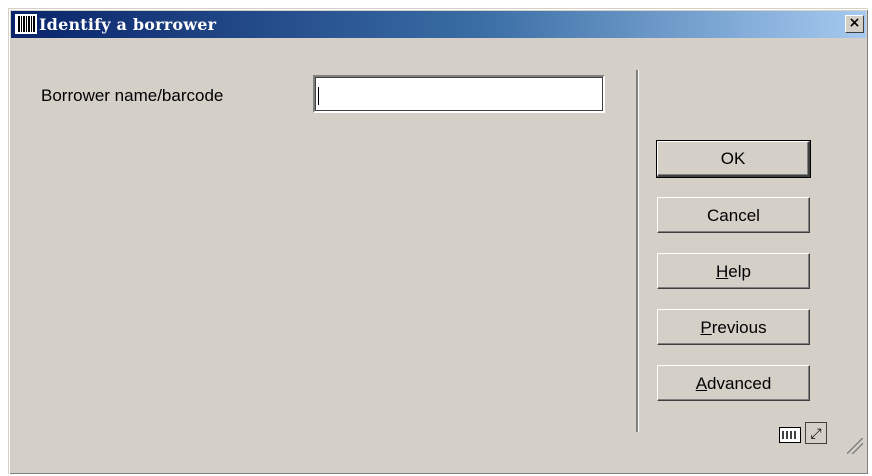  What do you see at coordinates (790, 435) in the screenshot?
I see `keyboard-icon` at bounding box center [790, 435].